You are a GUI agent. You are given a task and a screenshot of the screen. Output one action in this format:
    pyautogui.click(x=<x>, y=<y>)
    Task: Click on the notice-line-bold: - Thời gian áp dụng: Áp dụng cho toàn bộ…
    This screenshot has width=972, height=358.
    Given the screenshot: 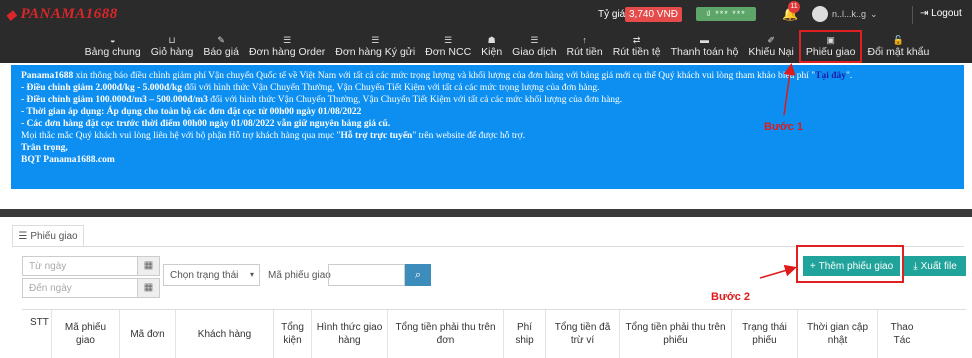 What is the action you would take?
    pyautogui.click(x=191, y=112)
    